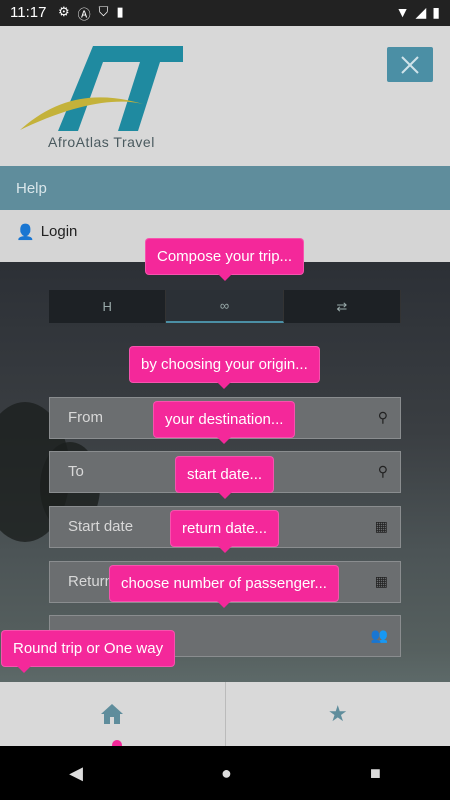 The width and height of the screenshot is (450, 800). I want to click on wifi-icon: ▼, so click(402, 12).